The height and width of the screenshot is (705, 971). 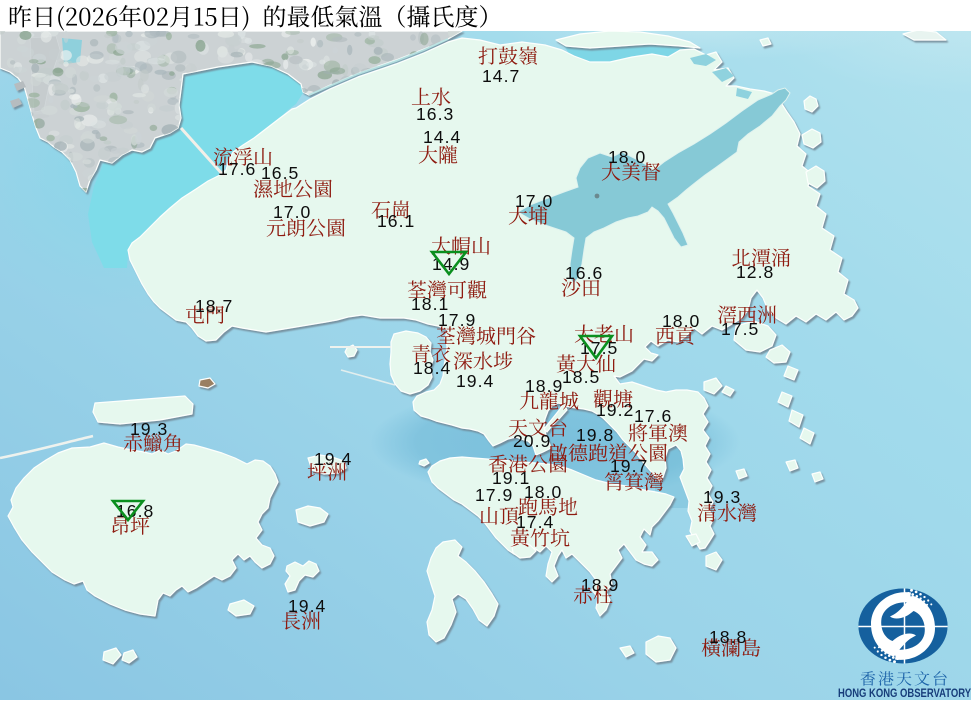 I want to click on svg-text: 12.8, so click(x=755, y=272).